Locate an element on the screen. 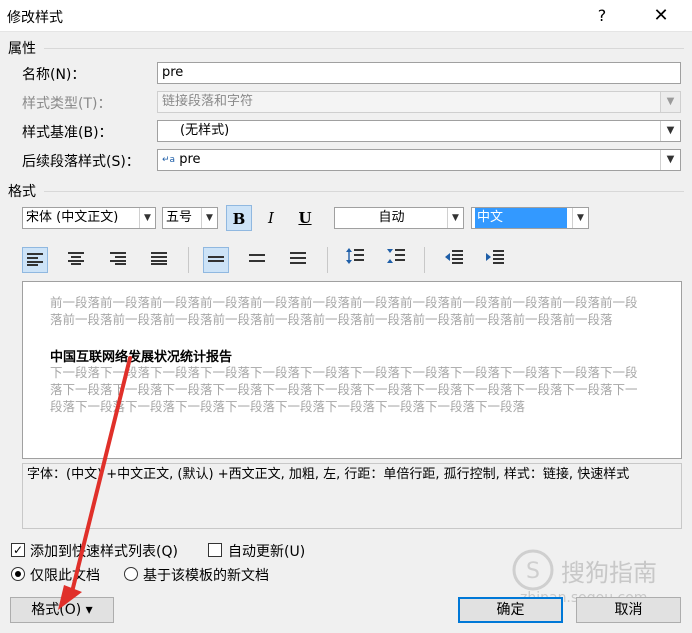  increase-indent-button is located at coordinates (495, 260).